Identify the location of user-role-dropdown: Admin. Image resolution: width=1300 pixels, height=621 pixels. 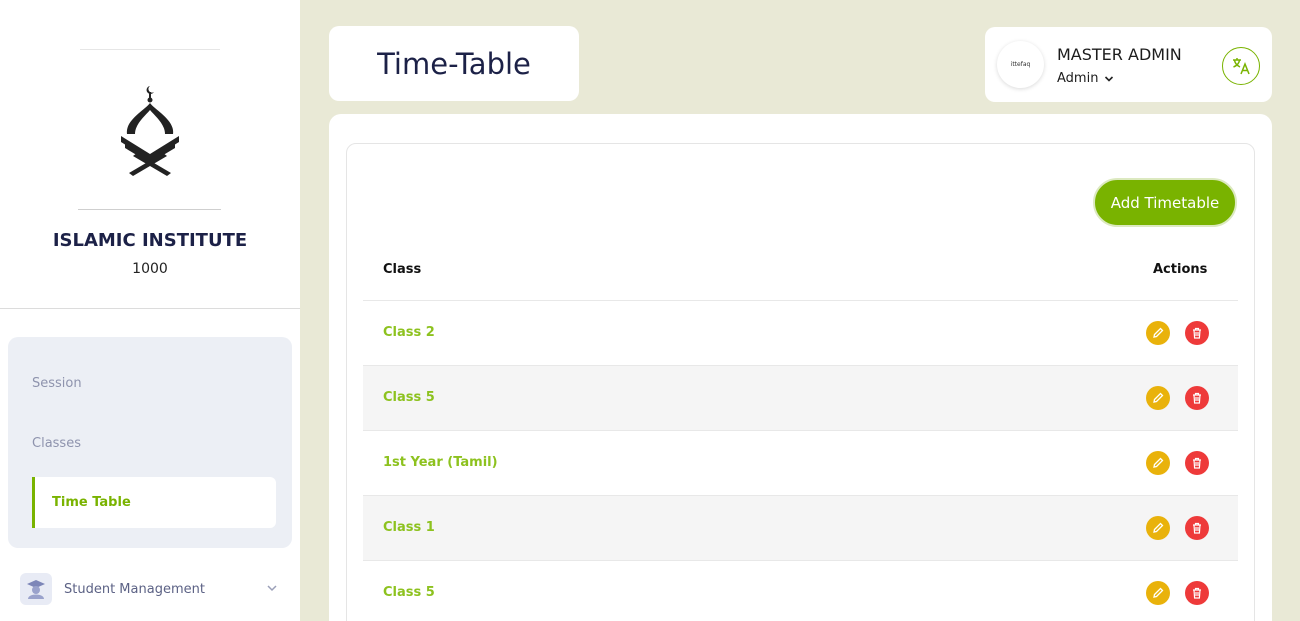
(1085, 78).